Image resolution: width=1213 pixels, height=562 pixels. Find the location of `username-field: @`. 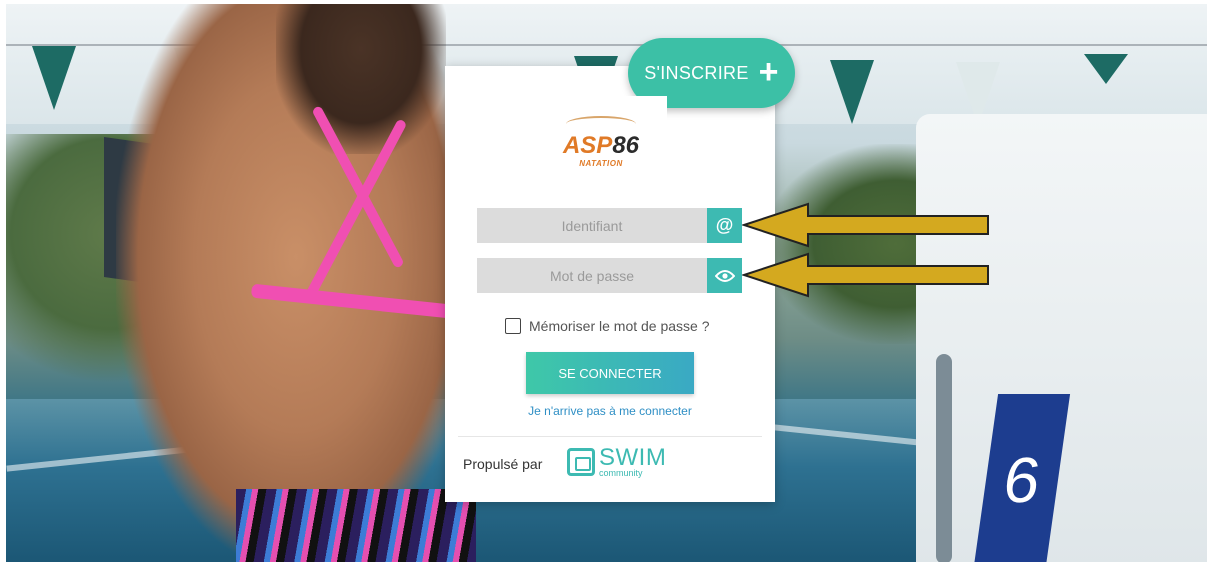

username-field: @ is located at coordinates (609, 225).